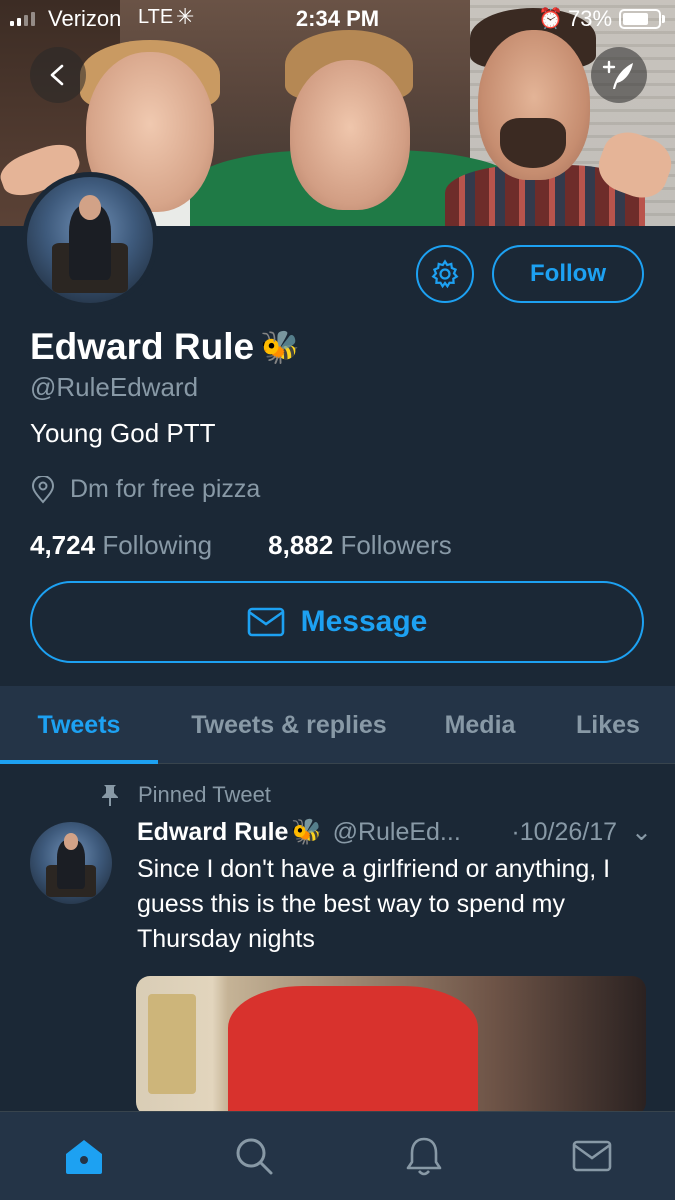 This screenshot has width=675, height=1200. I want to click on following-stat: 4,724 Following, so click(121, 545).